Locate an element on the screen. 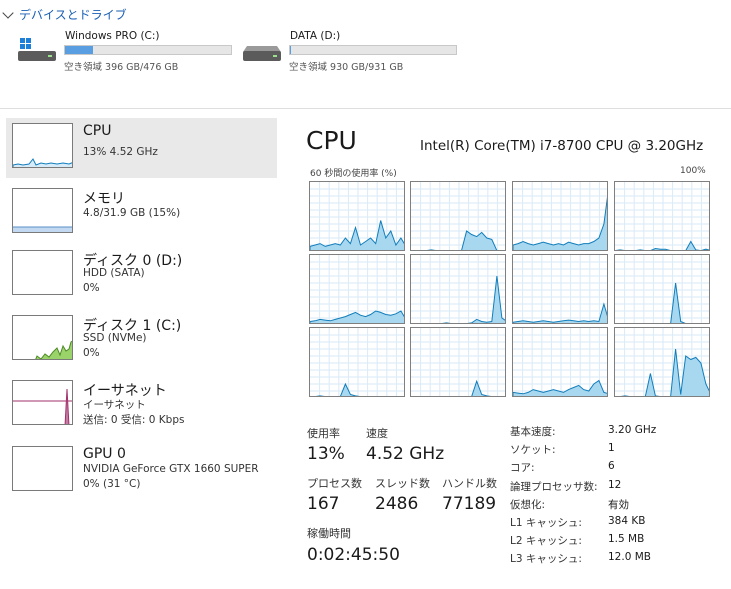 The height and width of the screenshot is (589, 731). drive-c-usage-fill is located at coordinates (79, 50).